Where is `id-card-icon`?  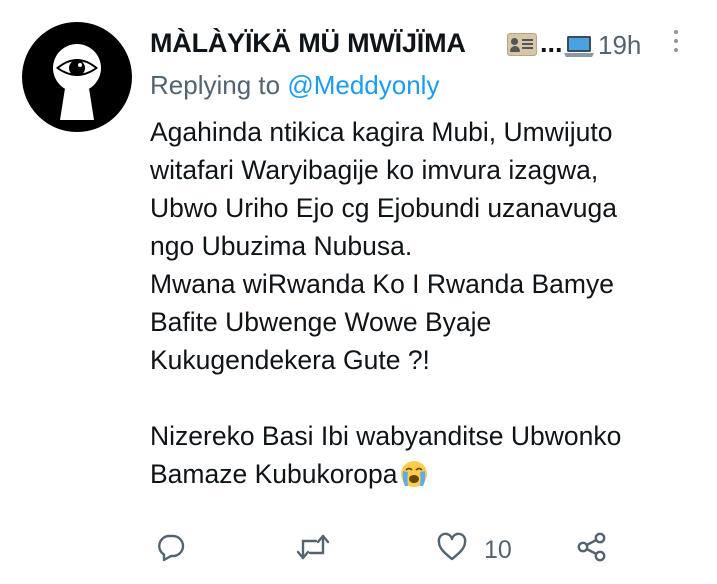 id-card-icon is located at coordinates (522, 44).